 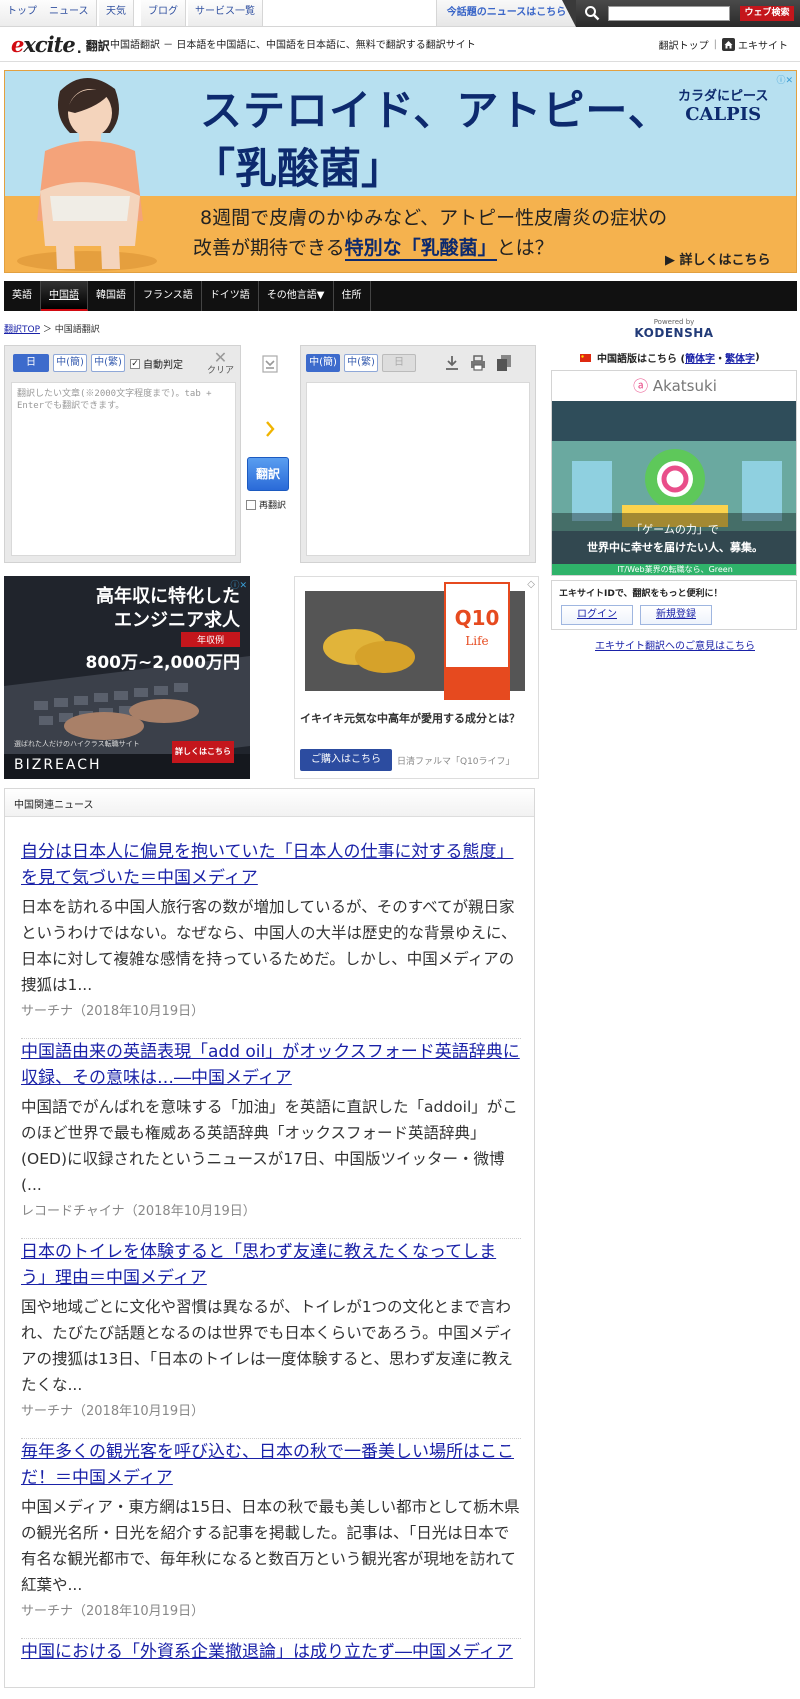 What do you see at coordinates (210, 639) in the screenshot?
I see `bizreach-tag: 年収例` at bounding box center [210, 639].